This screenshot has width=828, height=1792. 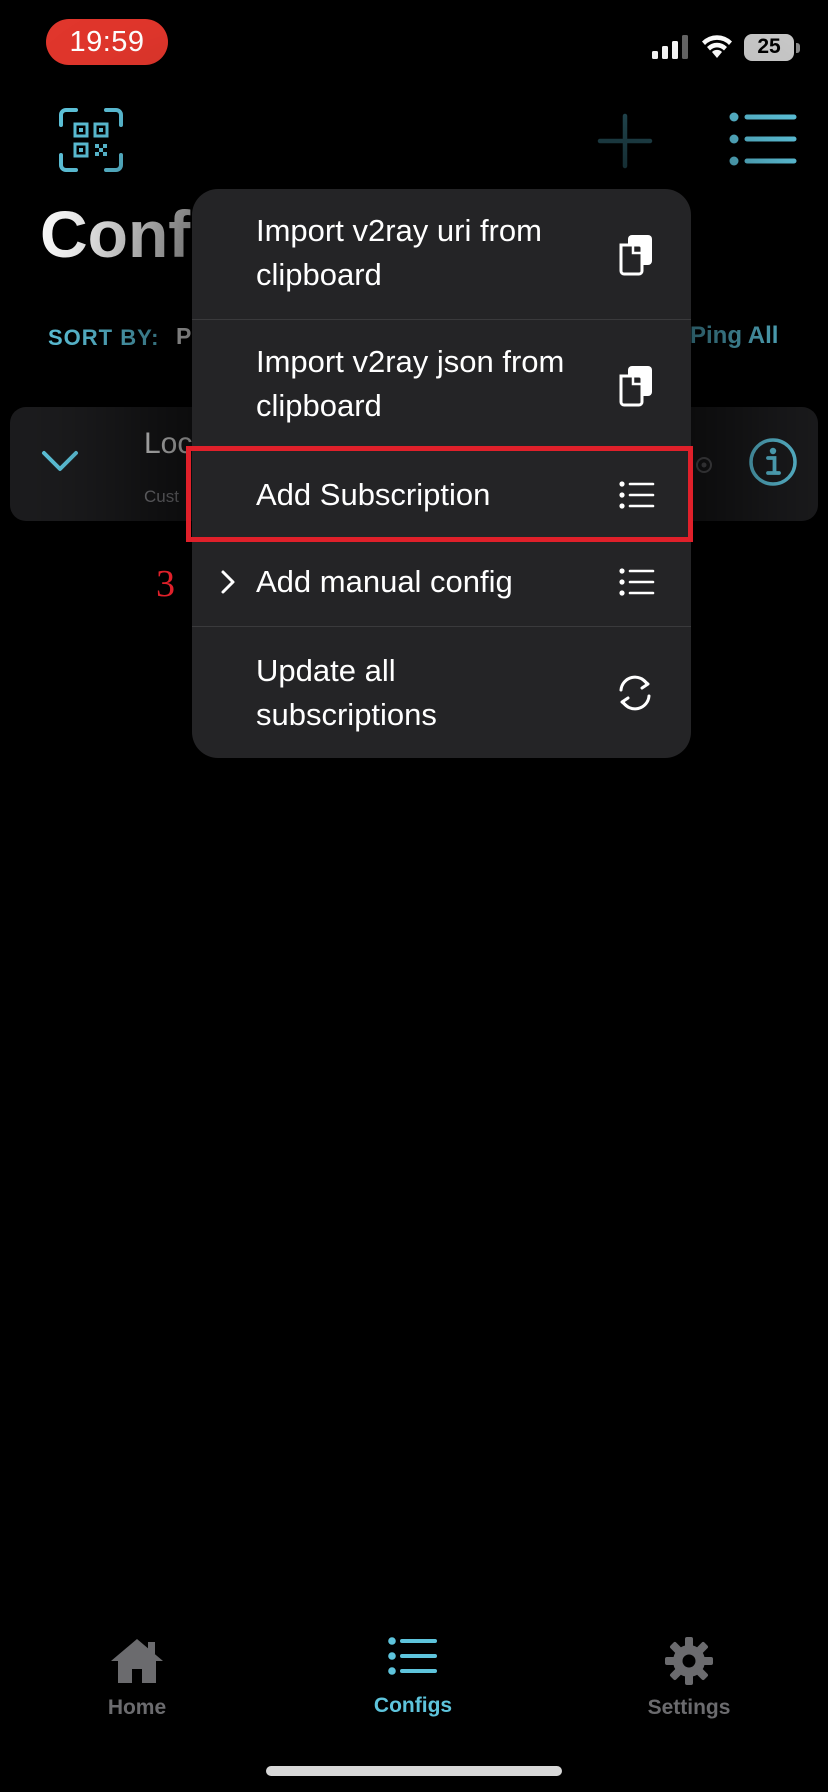 I want to click on menu-item-label: subscriptions, so click(x=346, y=714).